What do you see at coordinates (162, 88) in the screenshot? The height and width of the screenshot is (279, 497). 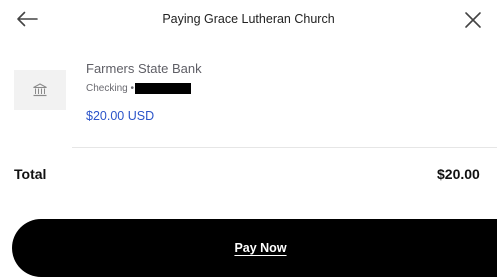 I see `redacted-account-number` at bounding box center [162, 88].